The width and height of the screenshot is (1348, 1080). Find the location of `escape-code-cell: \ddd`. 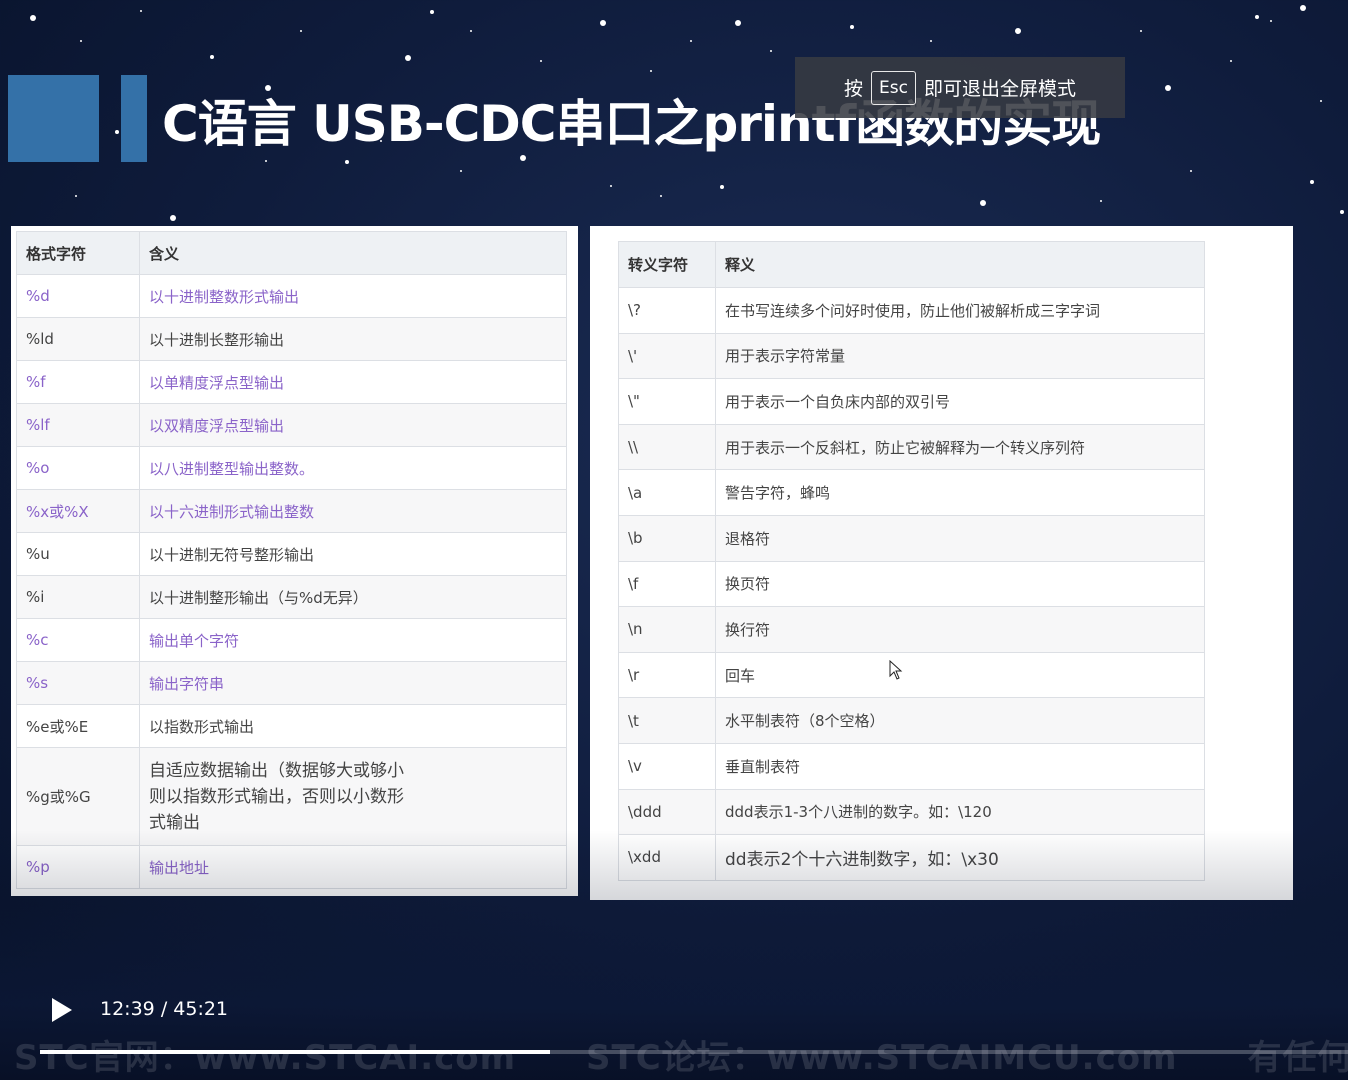

escape-code-cell: \ddd is located at coordinates (667, 812).